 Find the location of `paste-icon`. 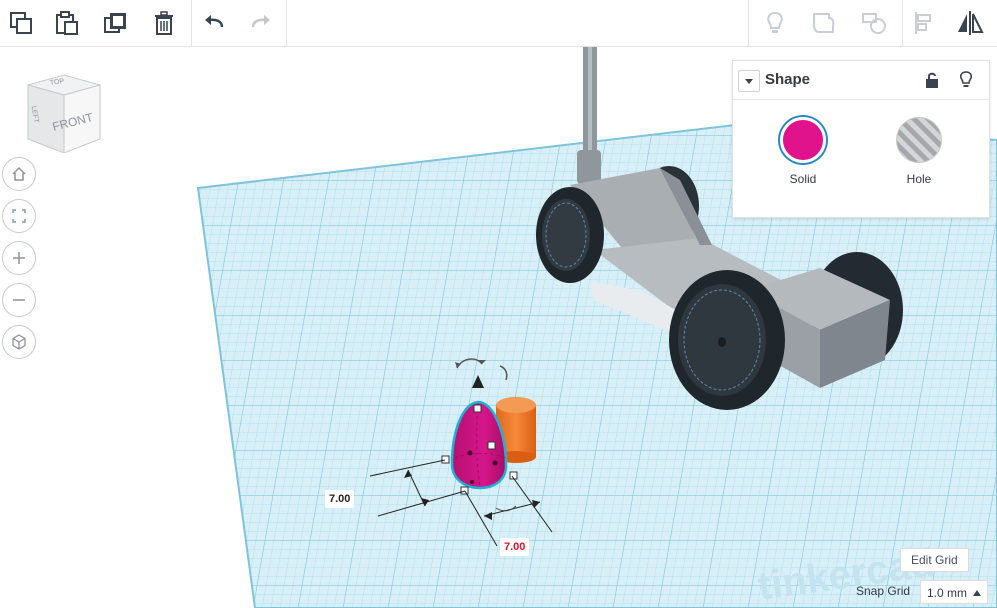

paste-icon is located at coordinates (67, 23).